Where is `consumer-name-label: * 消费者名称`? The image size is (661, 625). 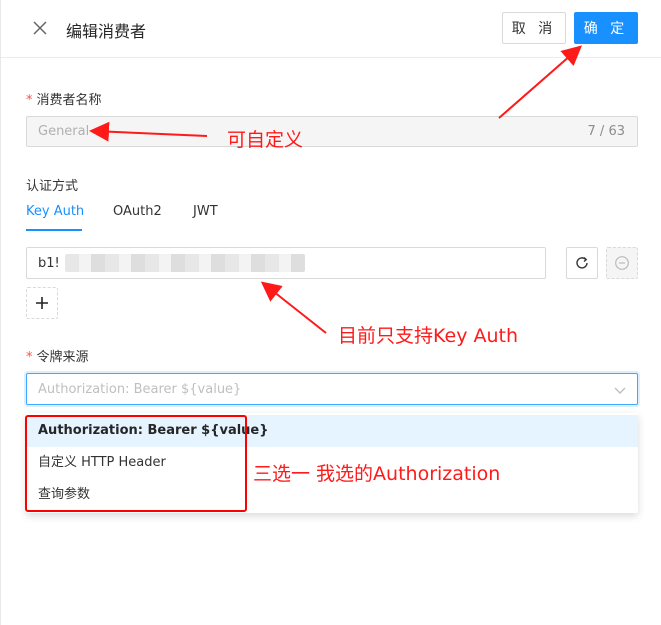
consumer-name-label: * 消费者名称 is located at coordinates (64, 98).